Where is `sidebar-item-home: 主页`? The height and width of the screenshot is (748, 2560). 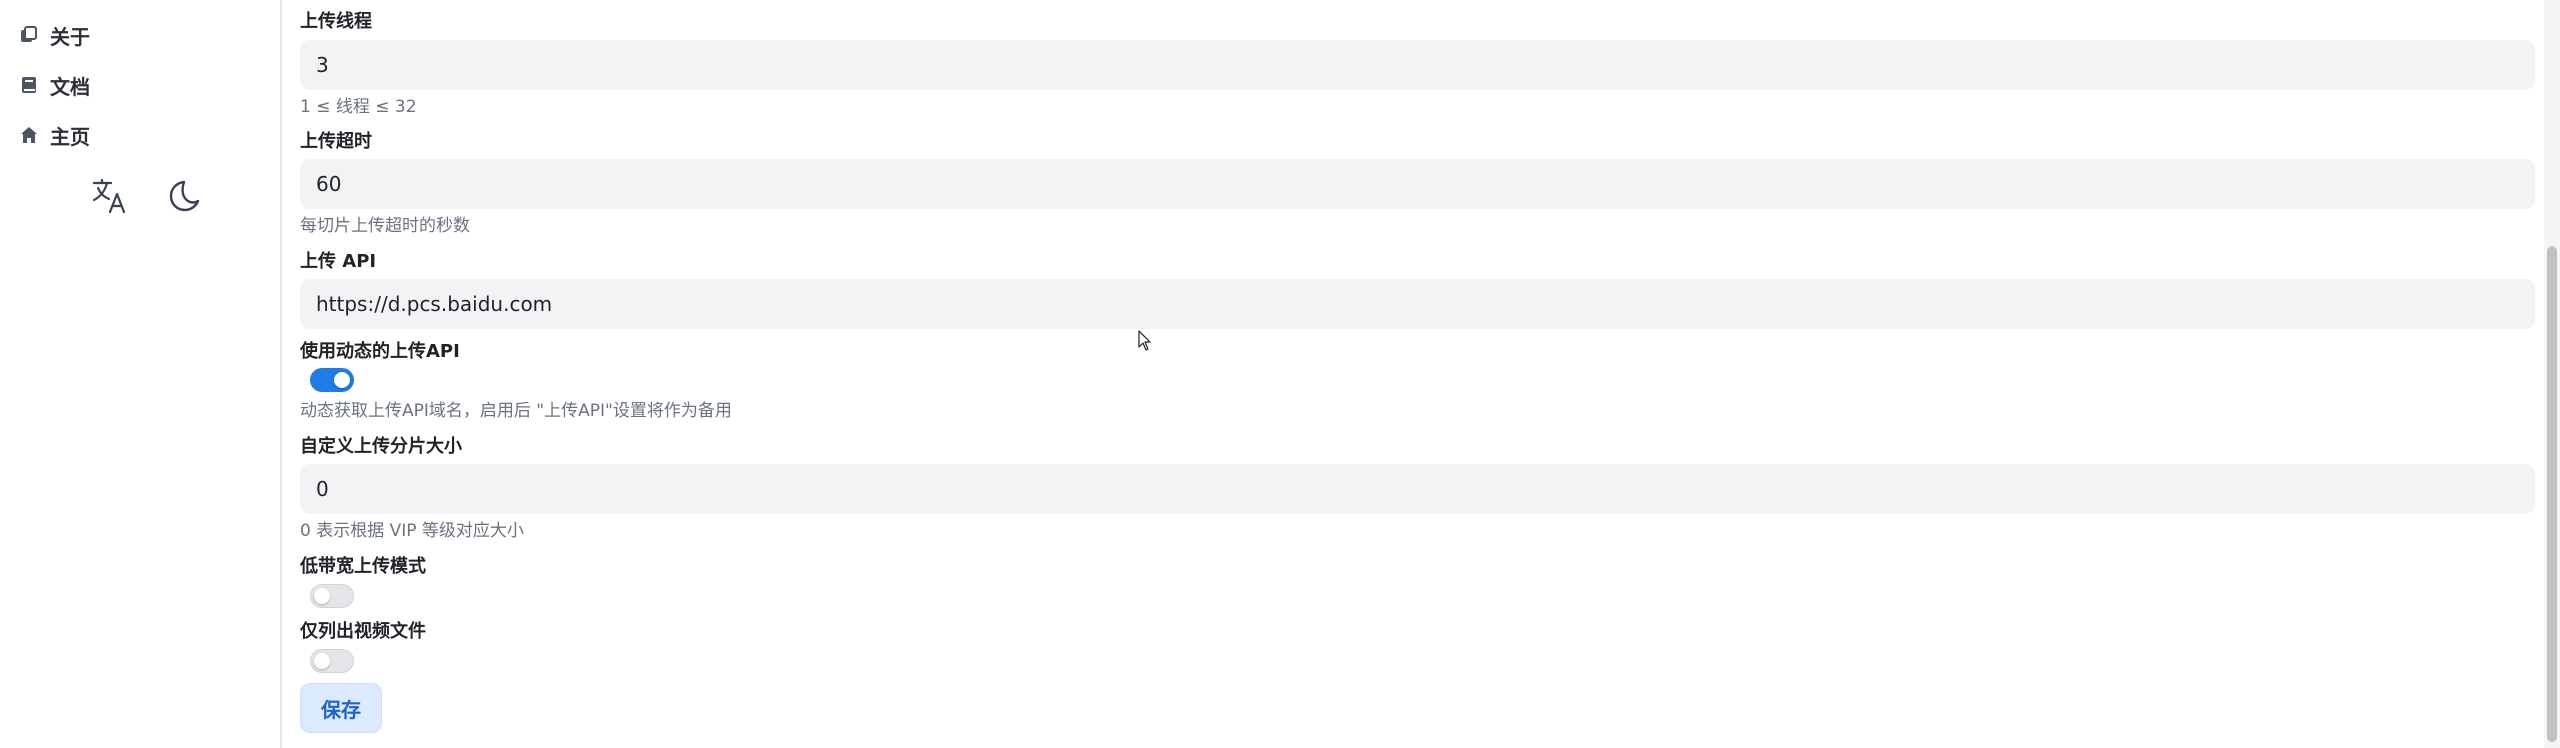 sidebar-item-home: 主页 is located at coordinates (55, 135).